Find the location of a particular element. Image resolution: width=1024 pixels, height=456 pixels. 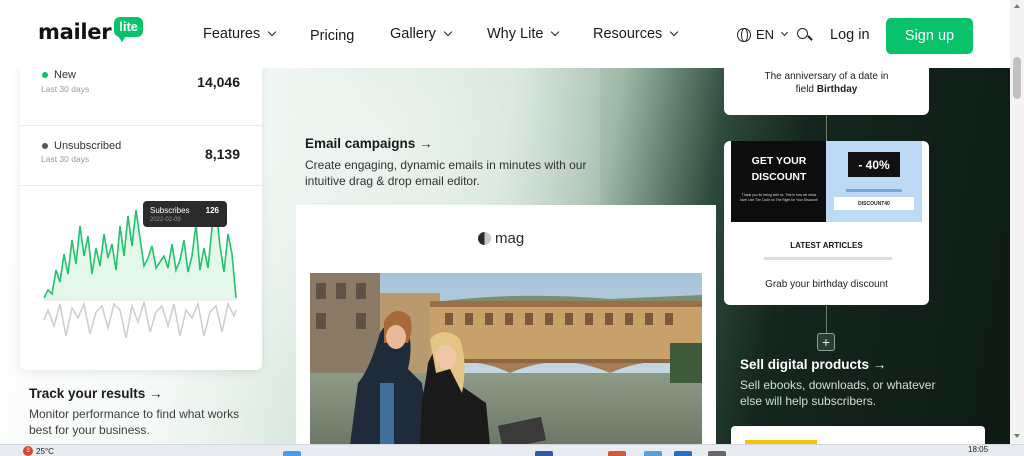

tooltip-value: 126 is located at coordinates (212, 210).